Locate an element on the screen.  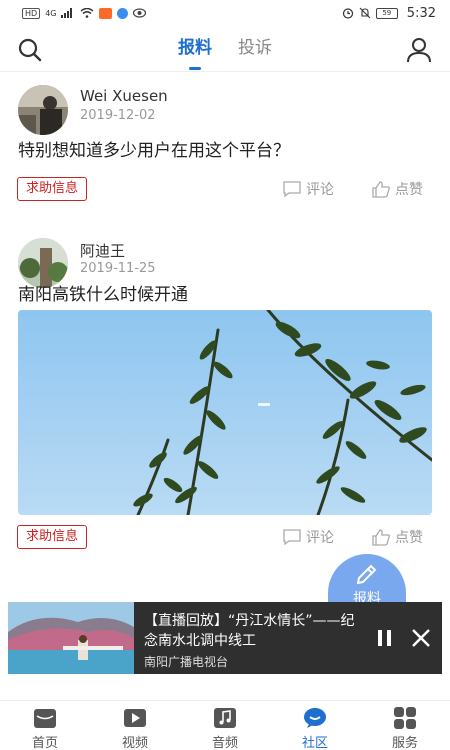
post-author: 阿迪王 is located at coordinates (102, 250).